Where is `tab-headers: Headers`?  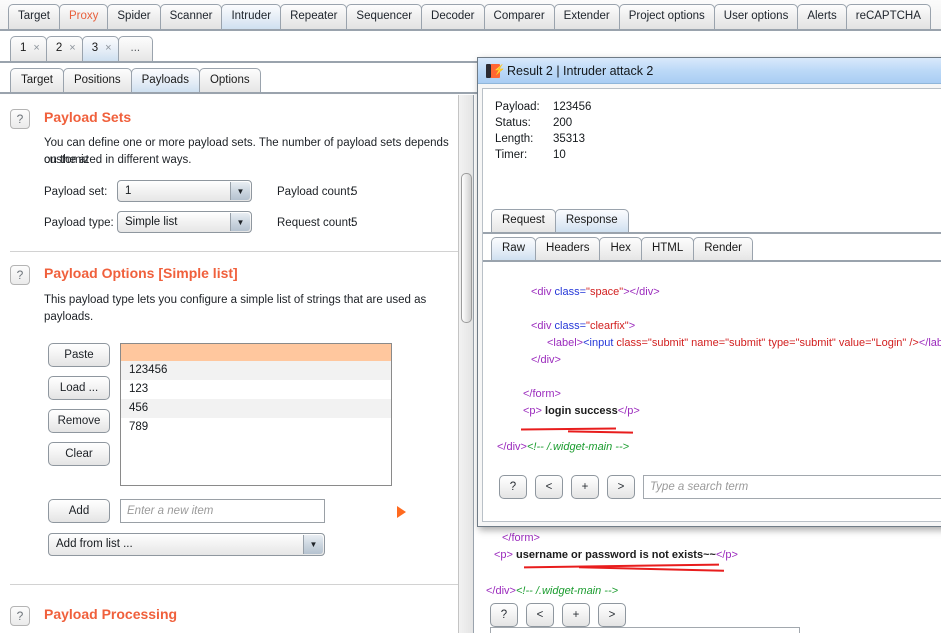 tab-headers: Headers is located at coordinates (568, 248).